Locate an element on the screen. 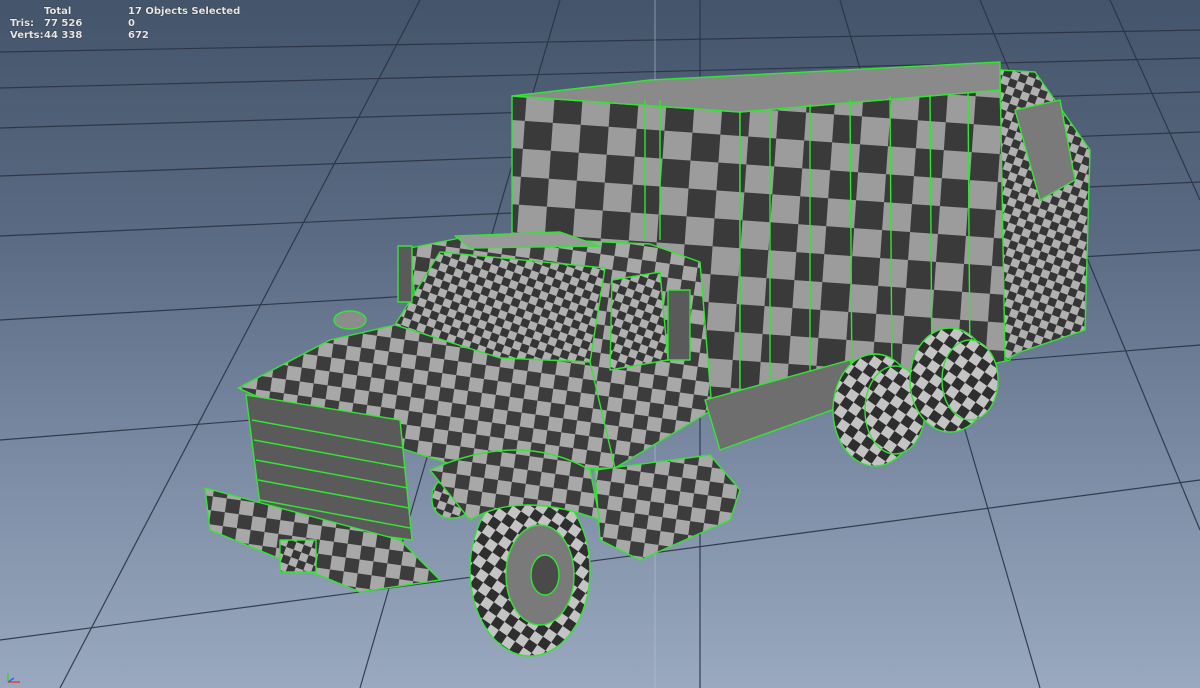 This screenshot has height=688, width=1200. hud-selection-label: 17 Objects Selected is located at coordinates (184, 11).